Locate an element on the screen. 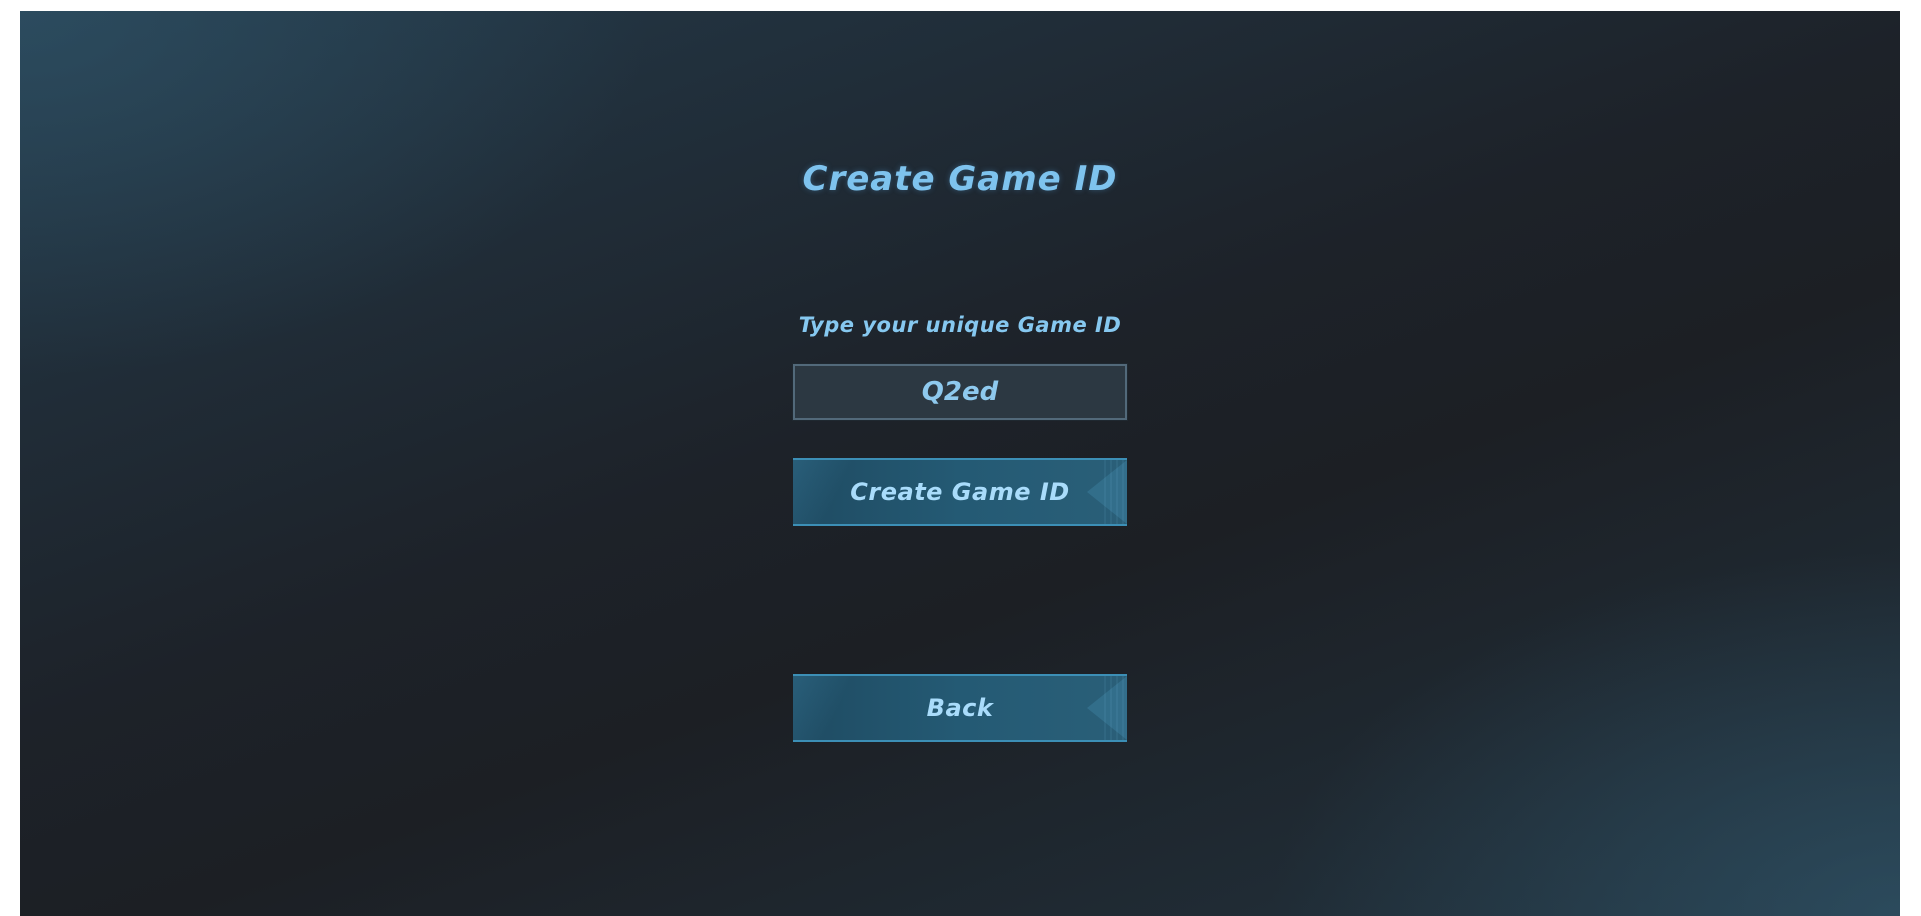  back-button: Back is located at coordinates (960, 708).